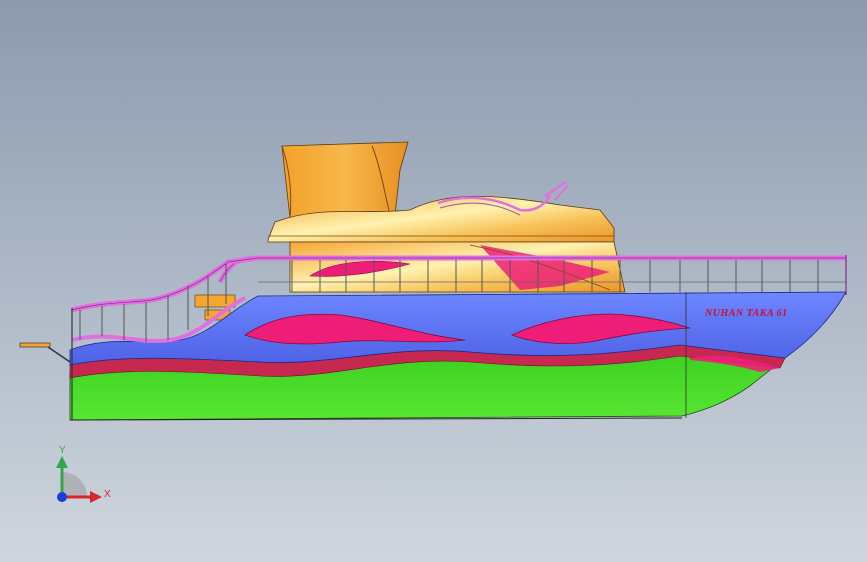  Describe the element at coordinates (62, 450) in the screenshot. I see `y-axis-label: Y` at that location.